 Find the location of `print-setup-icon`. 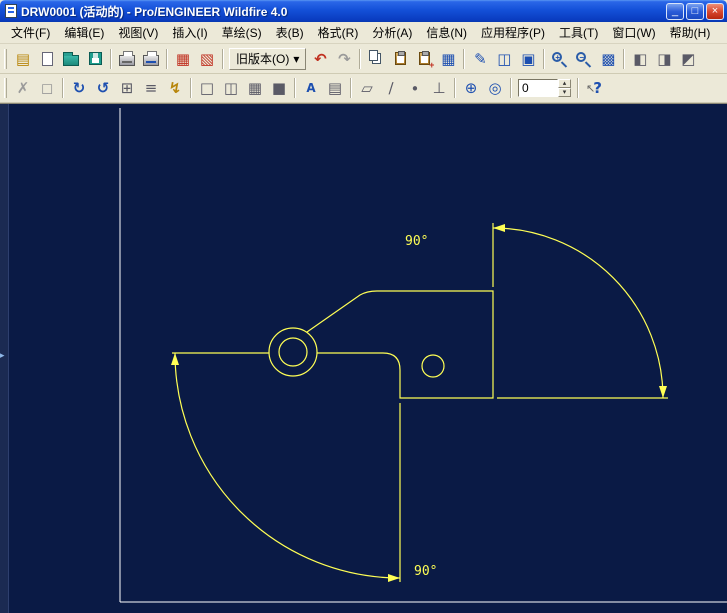

print-setup-icon is located at coordinates (151, 58).